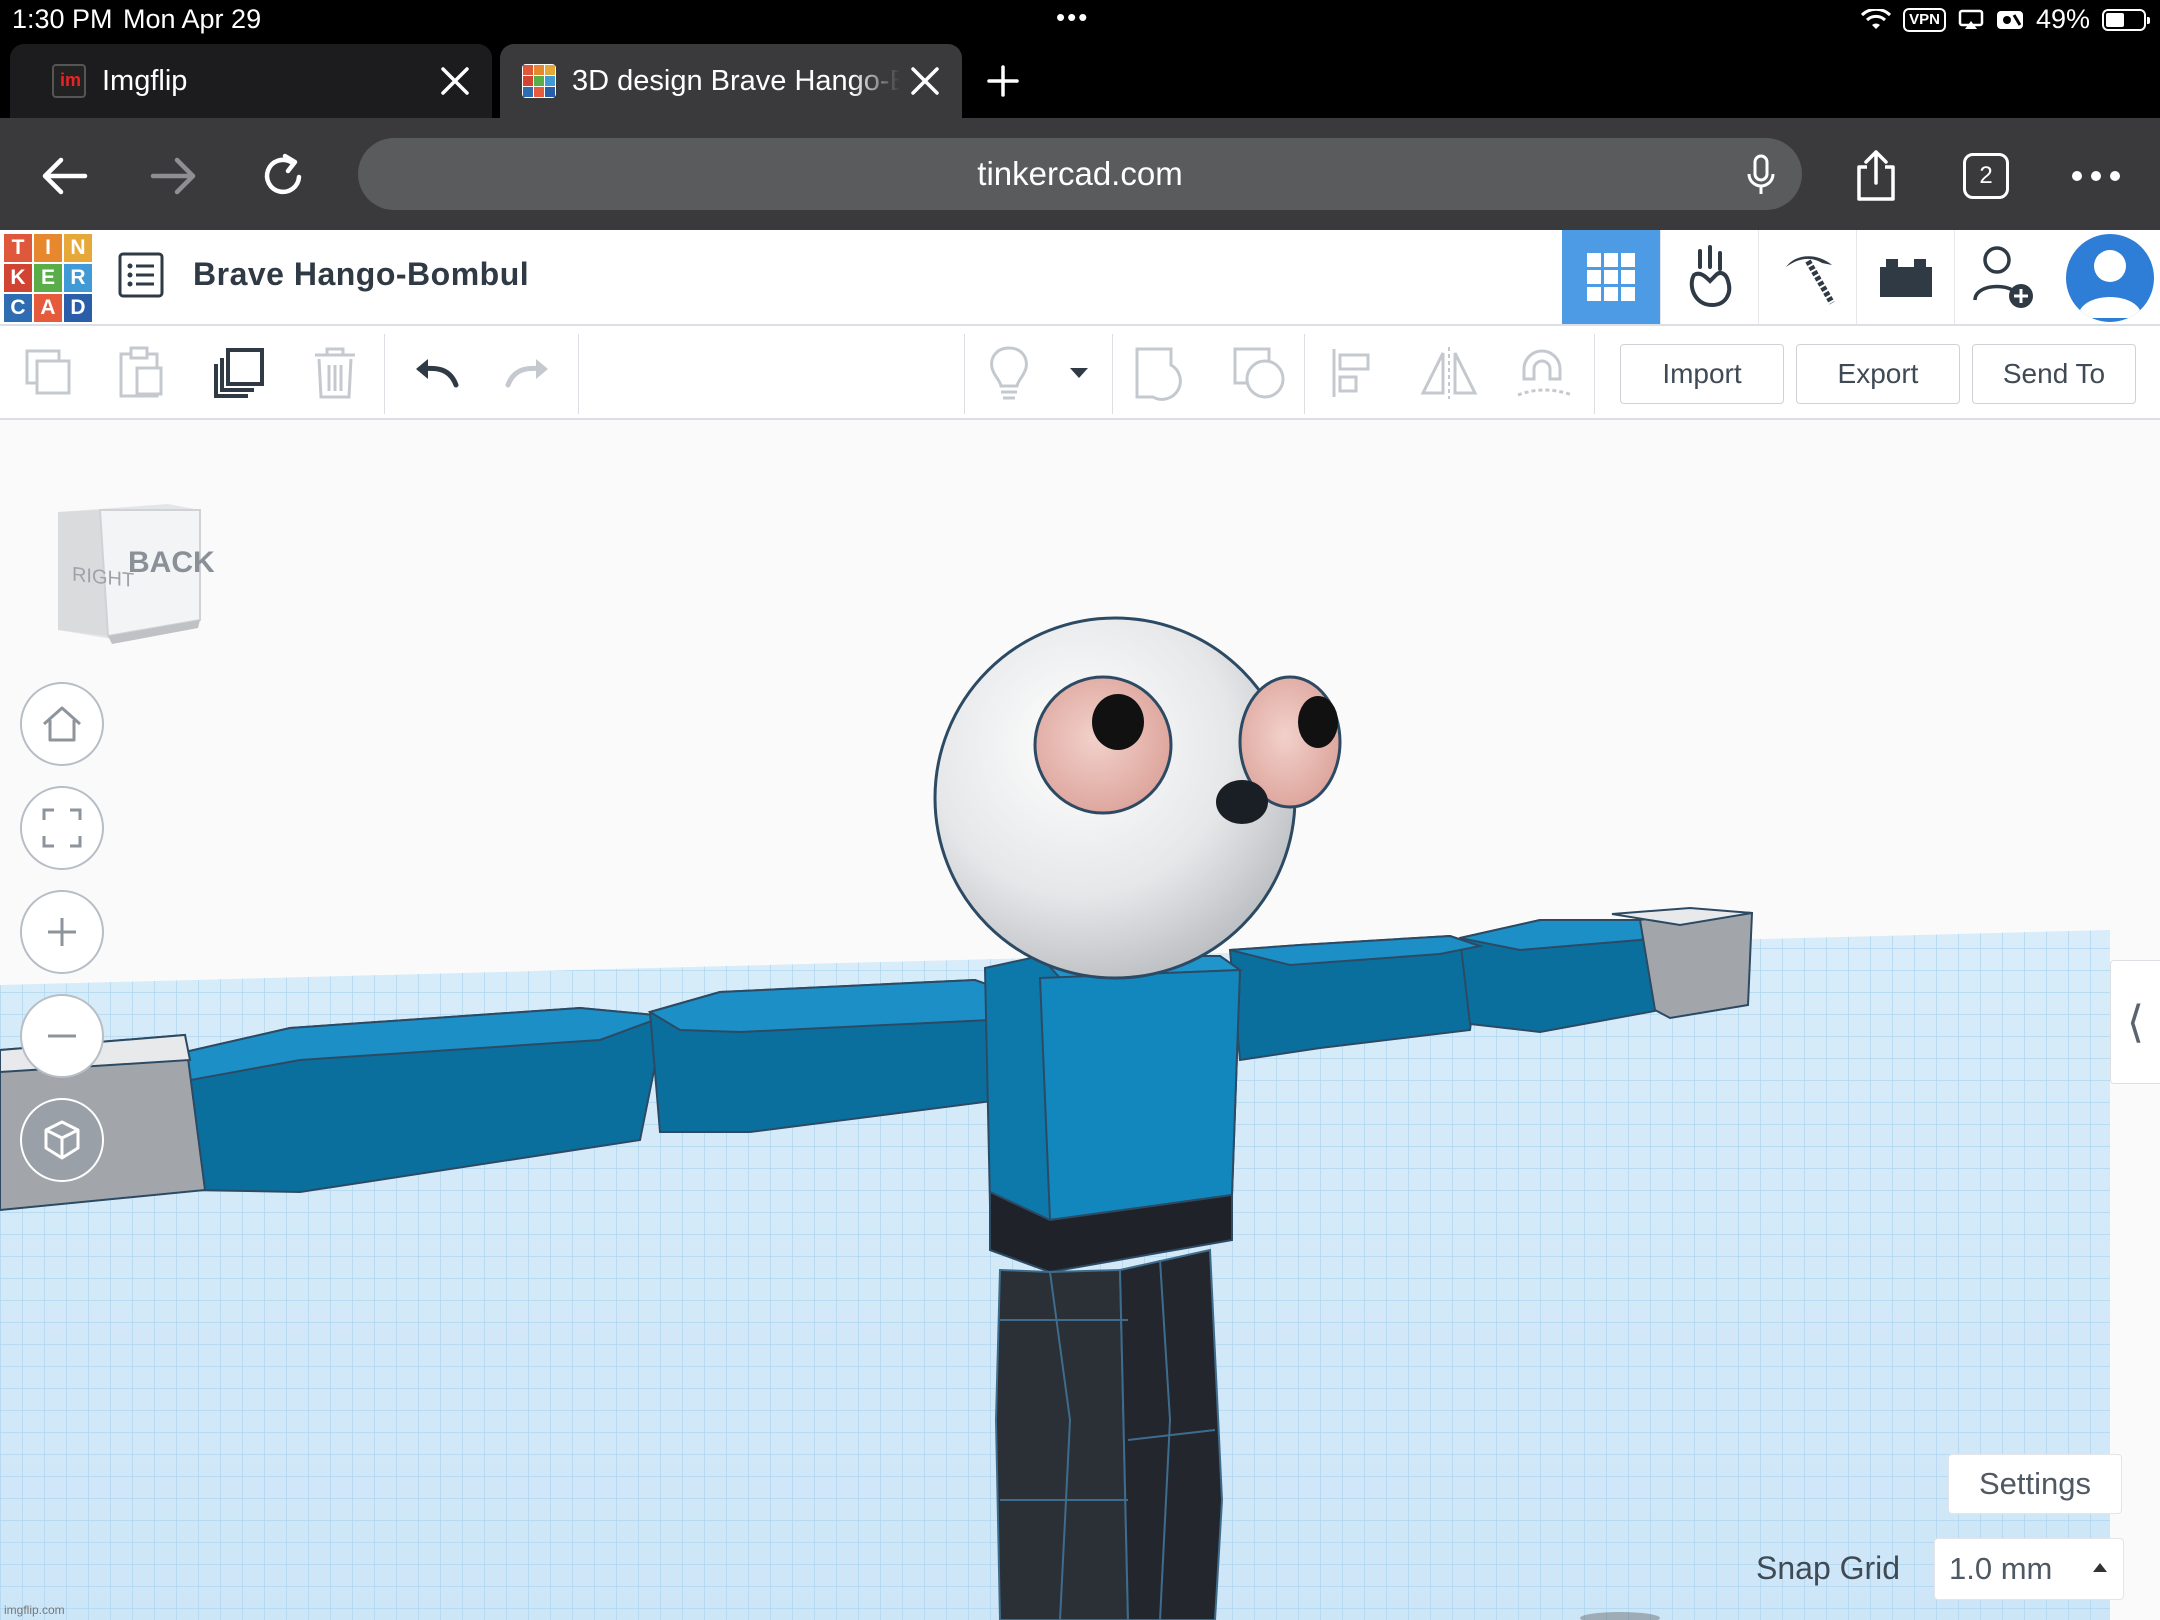 The image size is (2160, 1620). I want to click on align-button, so click(1355, 373).